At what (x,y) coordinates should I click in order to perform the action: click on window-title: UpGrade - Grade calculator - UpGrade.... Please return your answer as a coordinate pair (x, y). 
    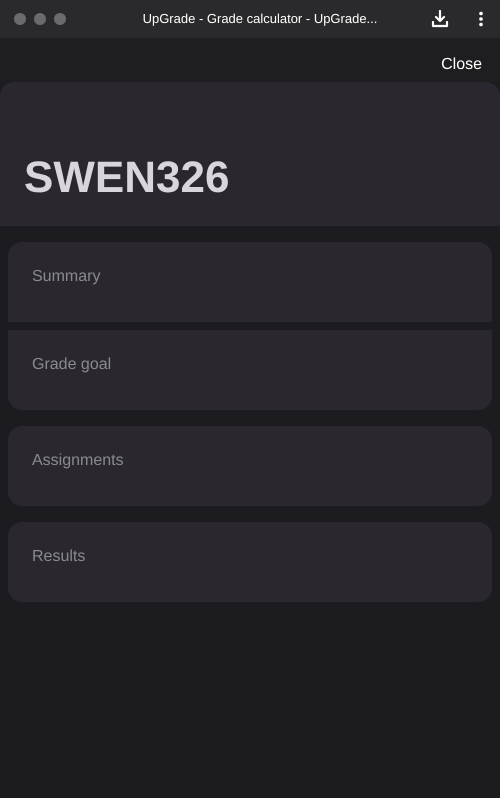
    Looking at the image, I should click on (260, 19).